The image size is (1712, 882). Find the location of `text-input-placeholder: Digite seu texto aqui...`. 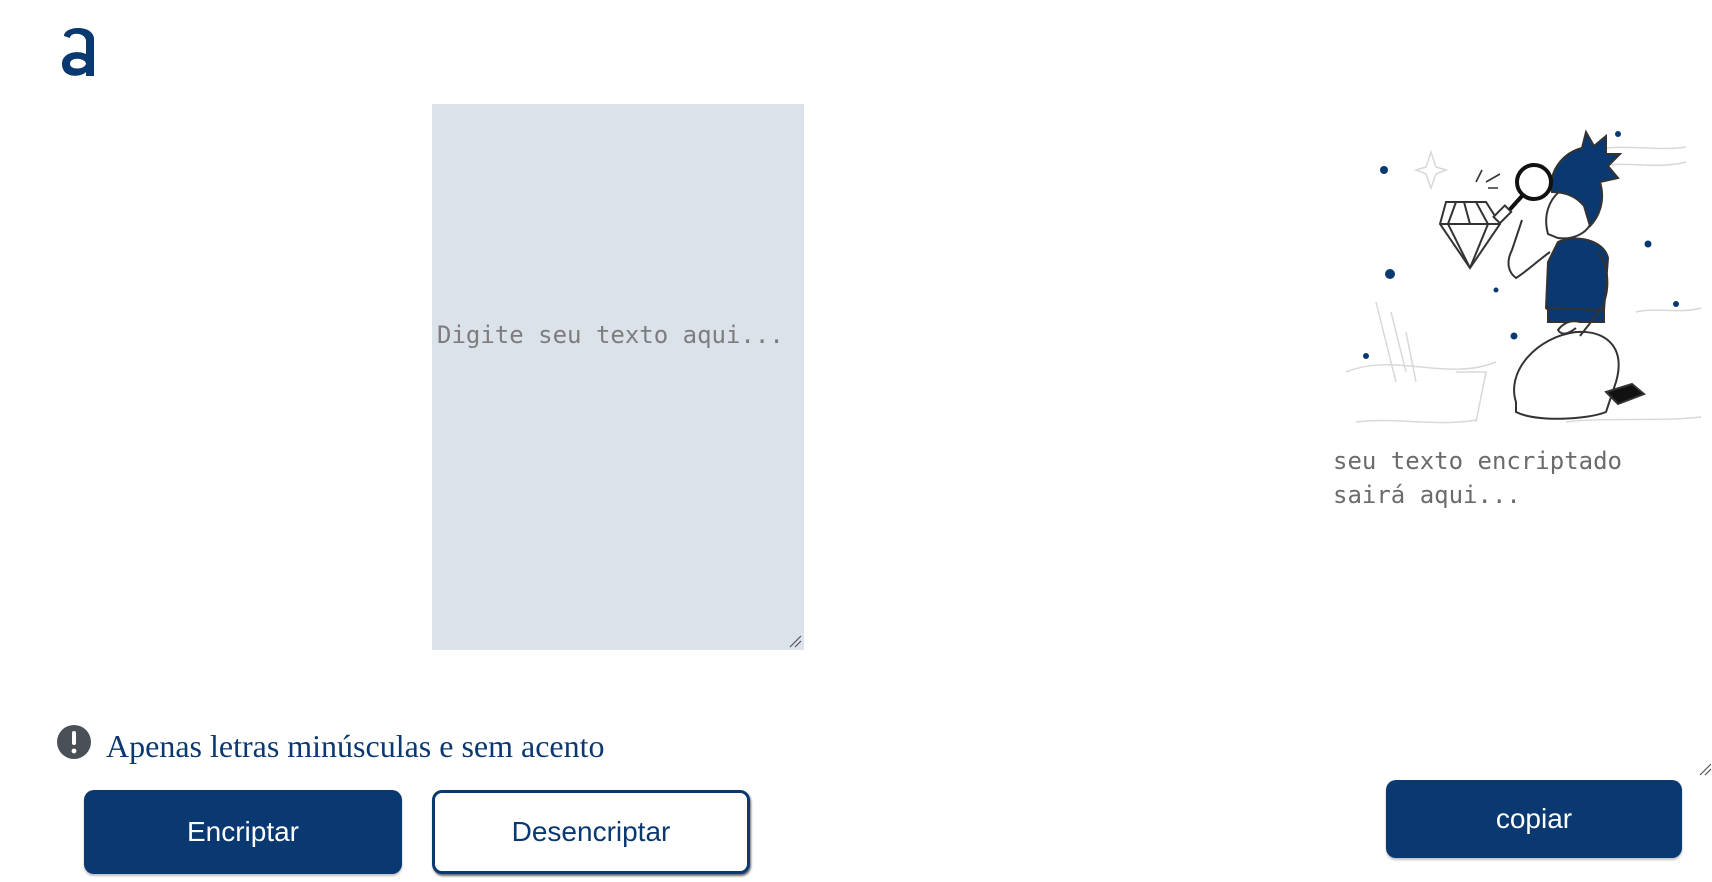

text-input-placeholder: Digite seu texto aqui... is located at coordinates (610, 335).